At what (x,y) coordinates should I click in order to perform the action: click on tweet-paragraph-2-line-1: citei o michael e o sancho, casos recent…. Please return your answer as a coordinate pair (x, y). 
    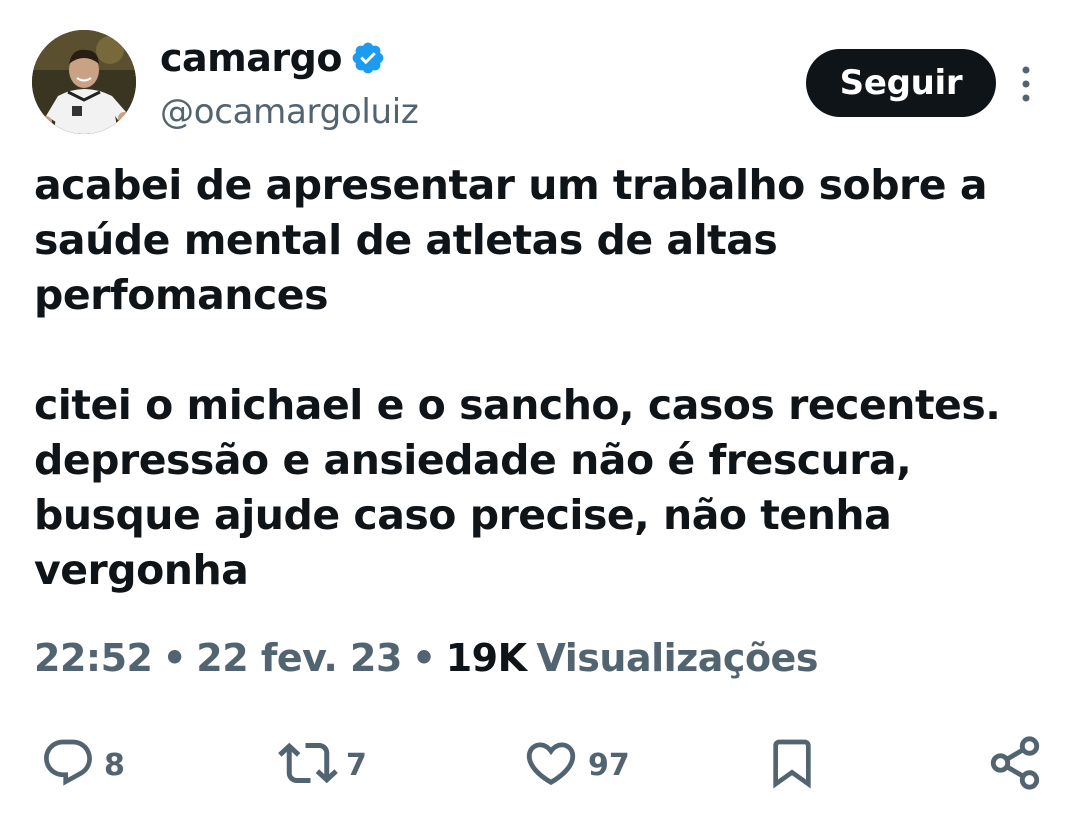
    Looking at the image, I should click on (517, 405).